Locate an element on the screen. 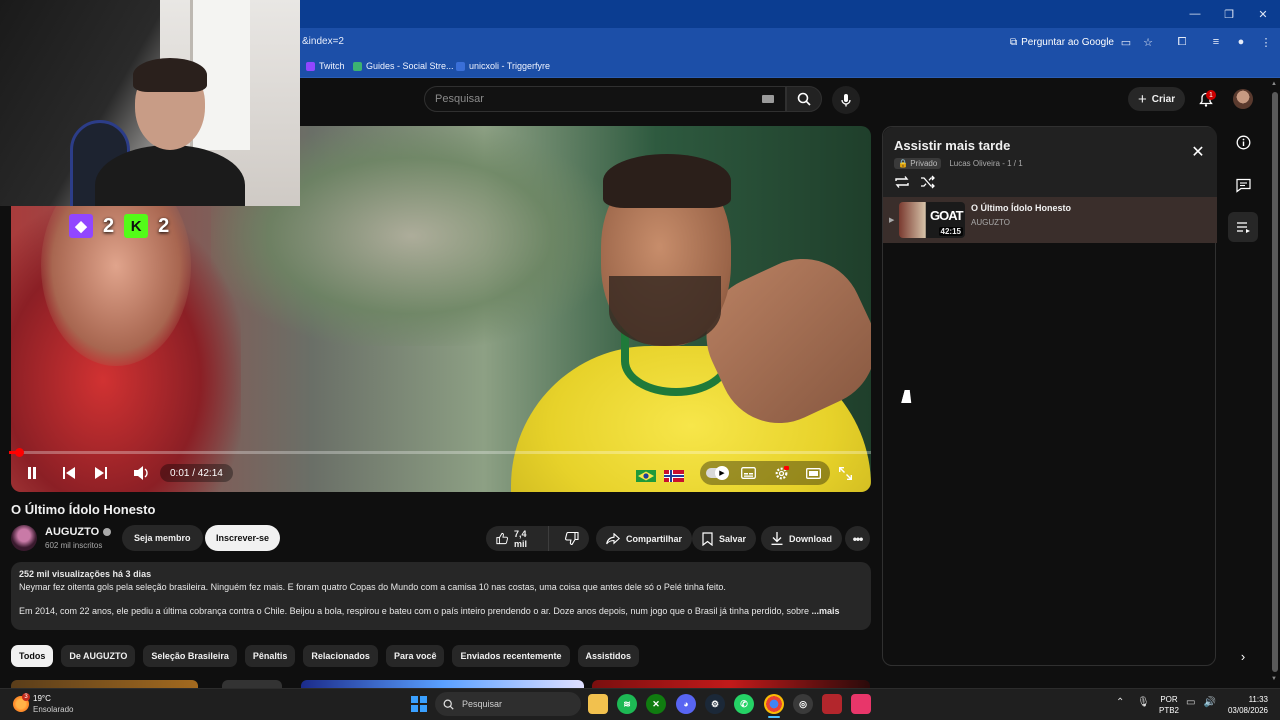 This screenshot has height=720, width=1280. channel-avatar is located at coordinates (24, 538).